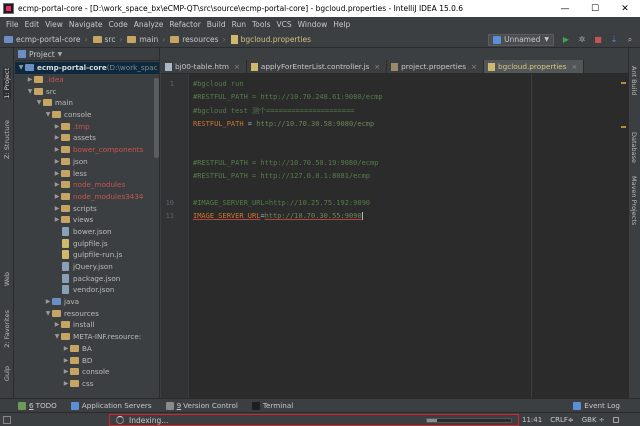 Image resolution: width=640 pixels, height=426 pixels. I want to click on tree-node: ▶ json, so click(87, 162).